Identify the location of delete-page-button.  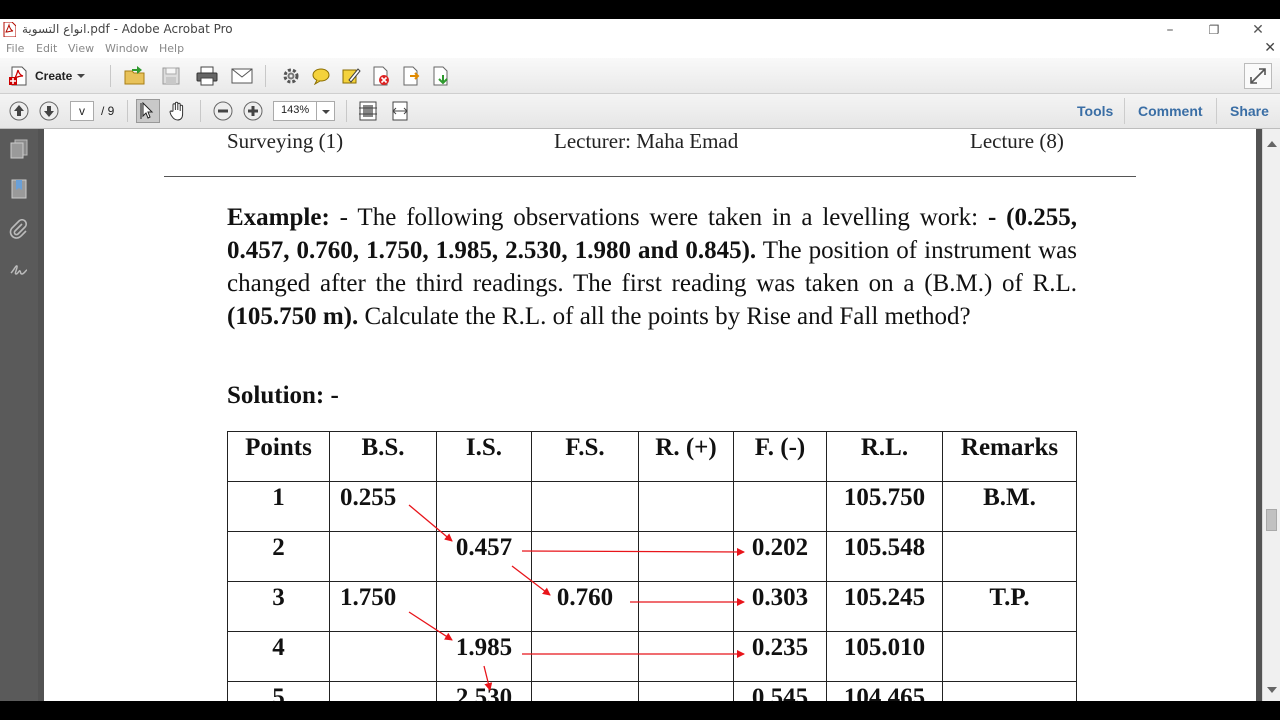
(381, 76).